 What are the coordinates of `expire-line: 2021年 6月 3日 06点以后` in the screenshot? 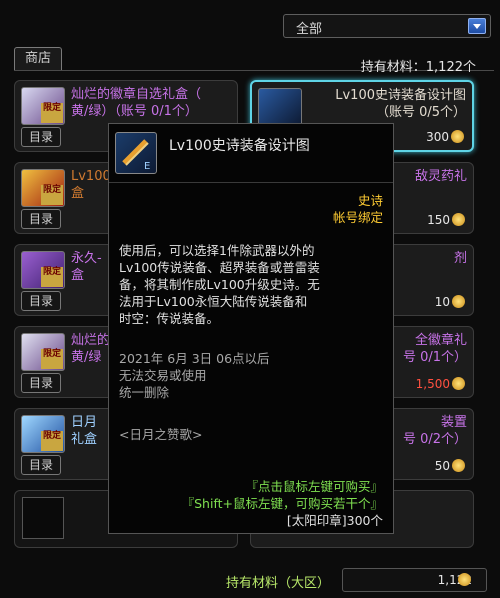 It's located at (194, 358).